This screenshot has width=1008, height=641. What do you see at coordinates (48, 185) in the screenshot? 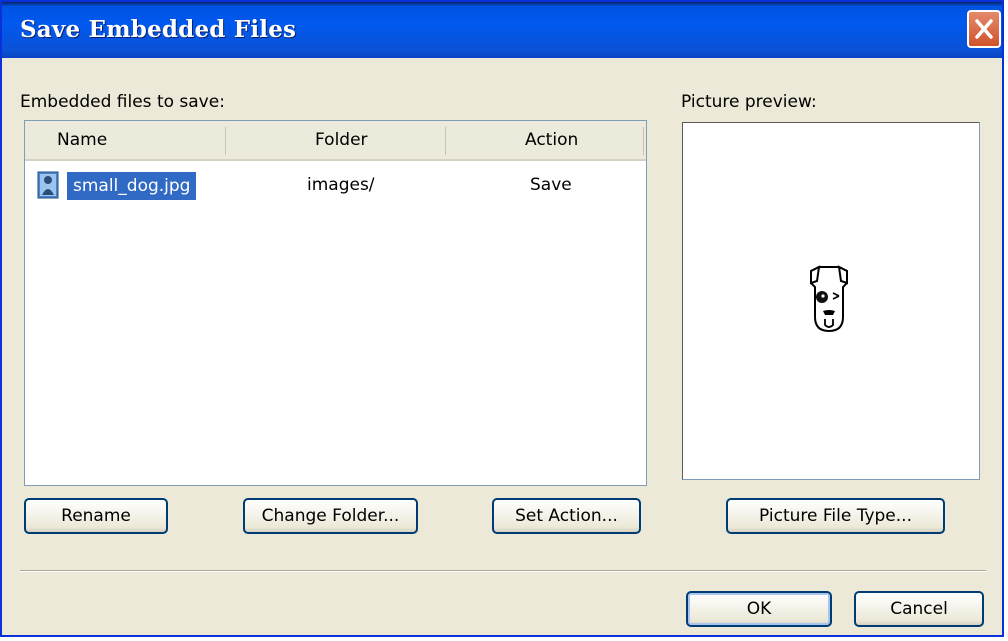
I see `image-file-icon` at bounding box center [48, 185].